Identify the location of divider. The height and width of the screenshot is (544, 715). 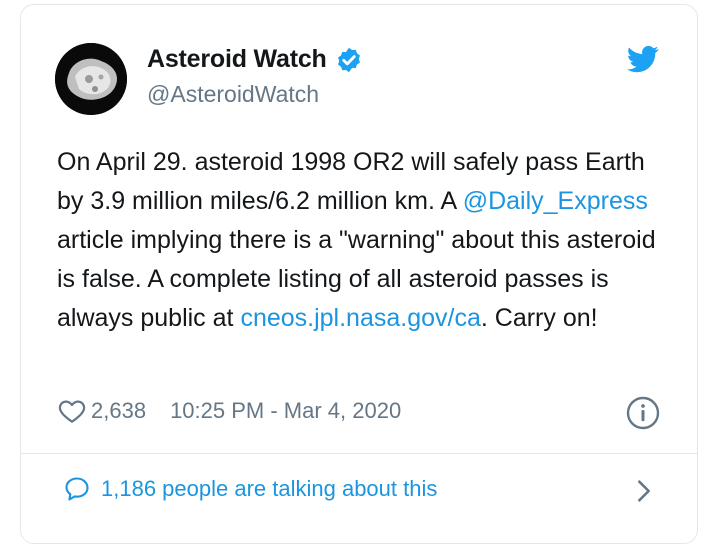
(359, 453).